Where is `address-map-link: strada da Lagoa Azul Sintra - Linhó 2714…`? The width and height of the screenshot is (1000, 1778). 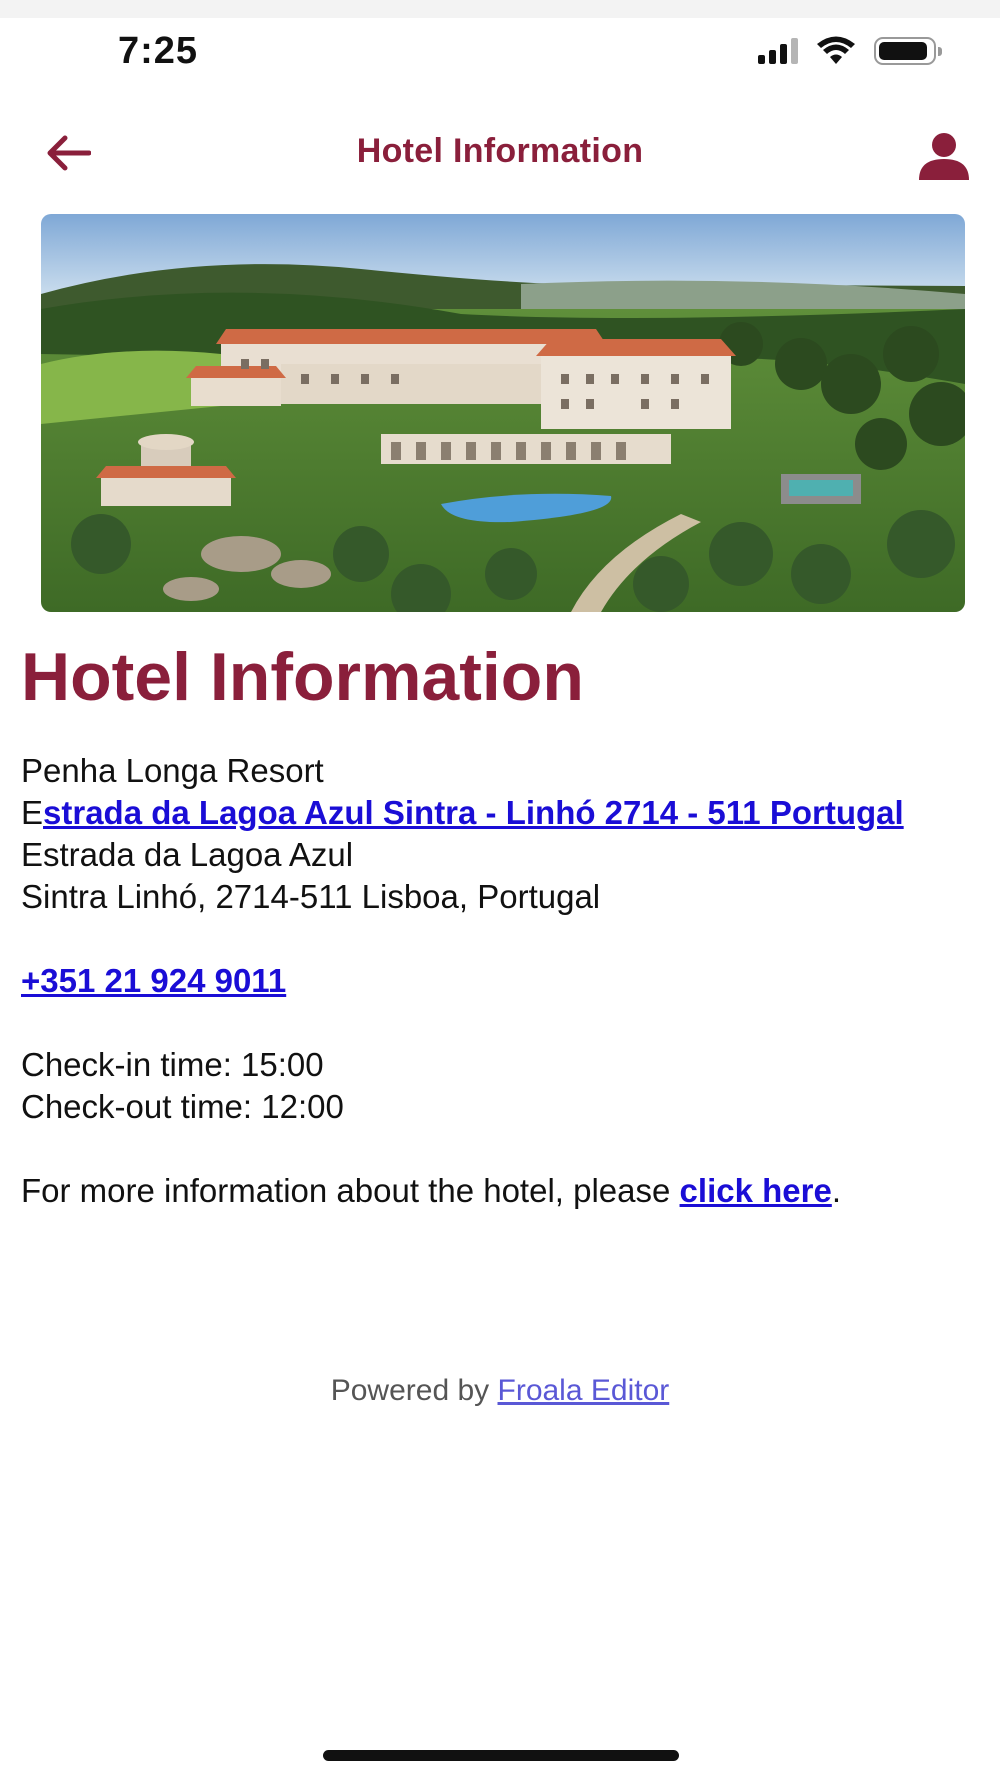
address-map-link: strada da Lagoa Azul Sintra - Linhó 2714… is located at coordinates (473, 812).